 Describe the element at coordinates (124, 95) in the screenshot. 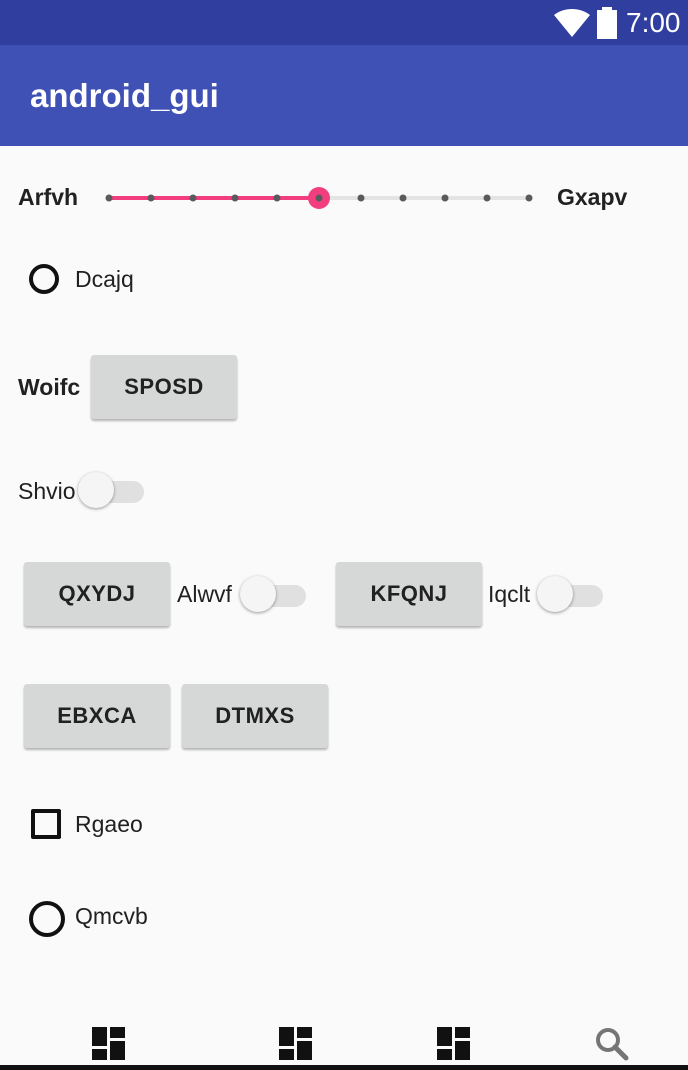

I see `app-title: android_gui` at that location.